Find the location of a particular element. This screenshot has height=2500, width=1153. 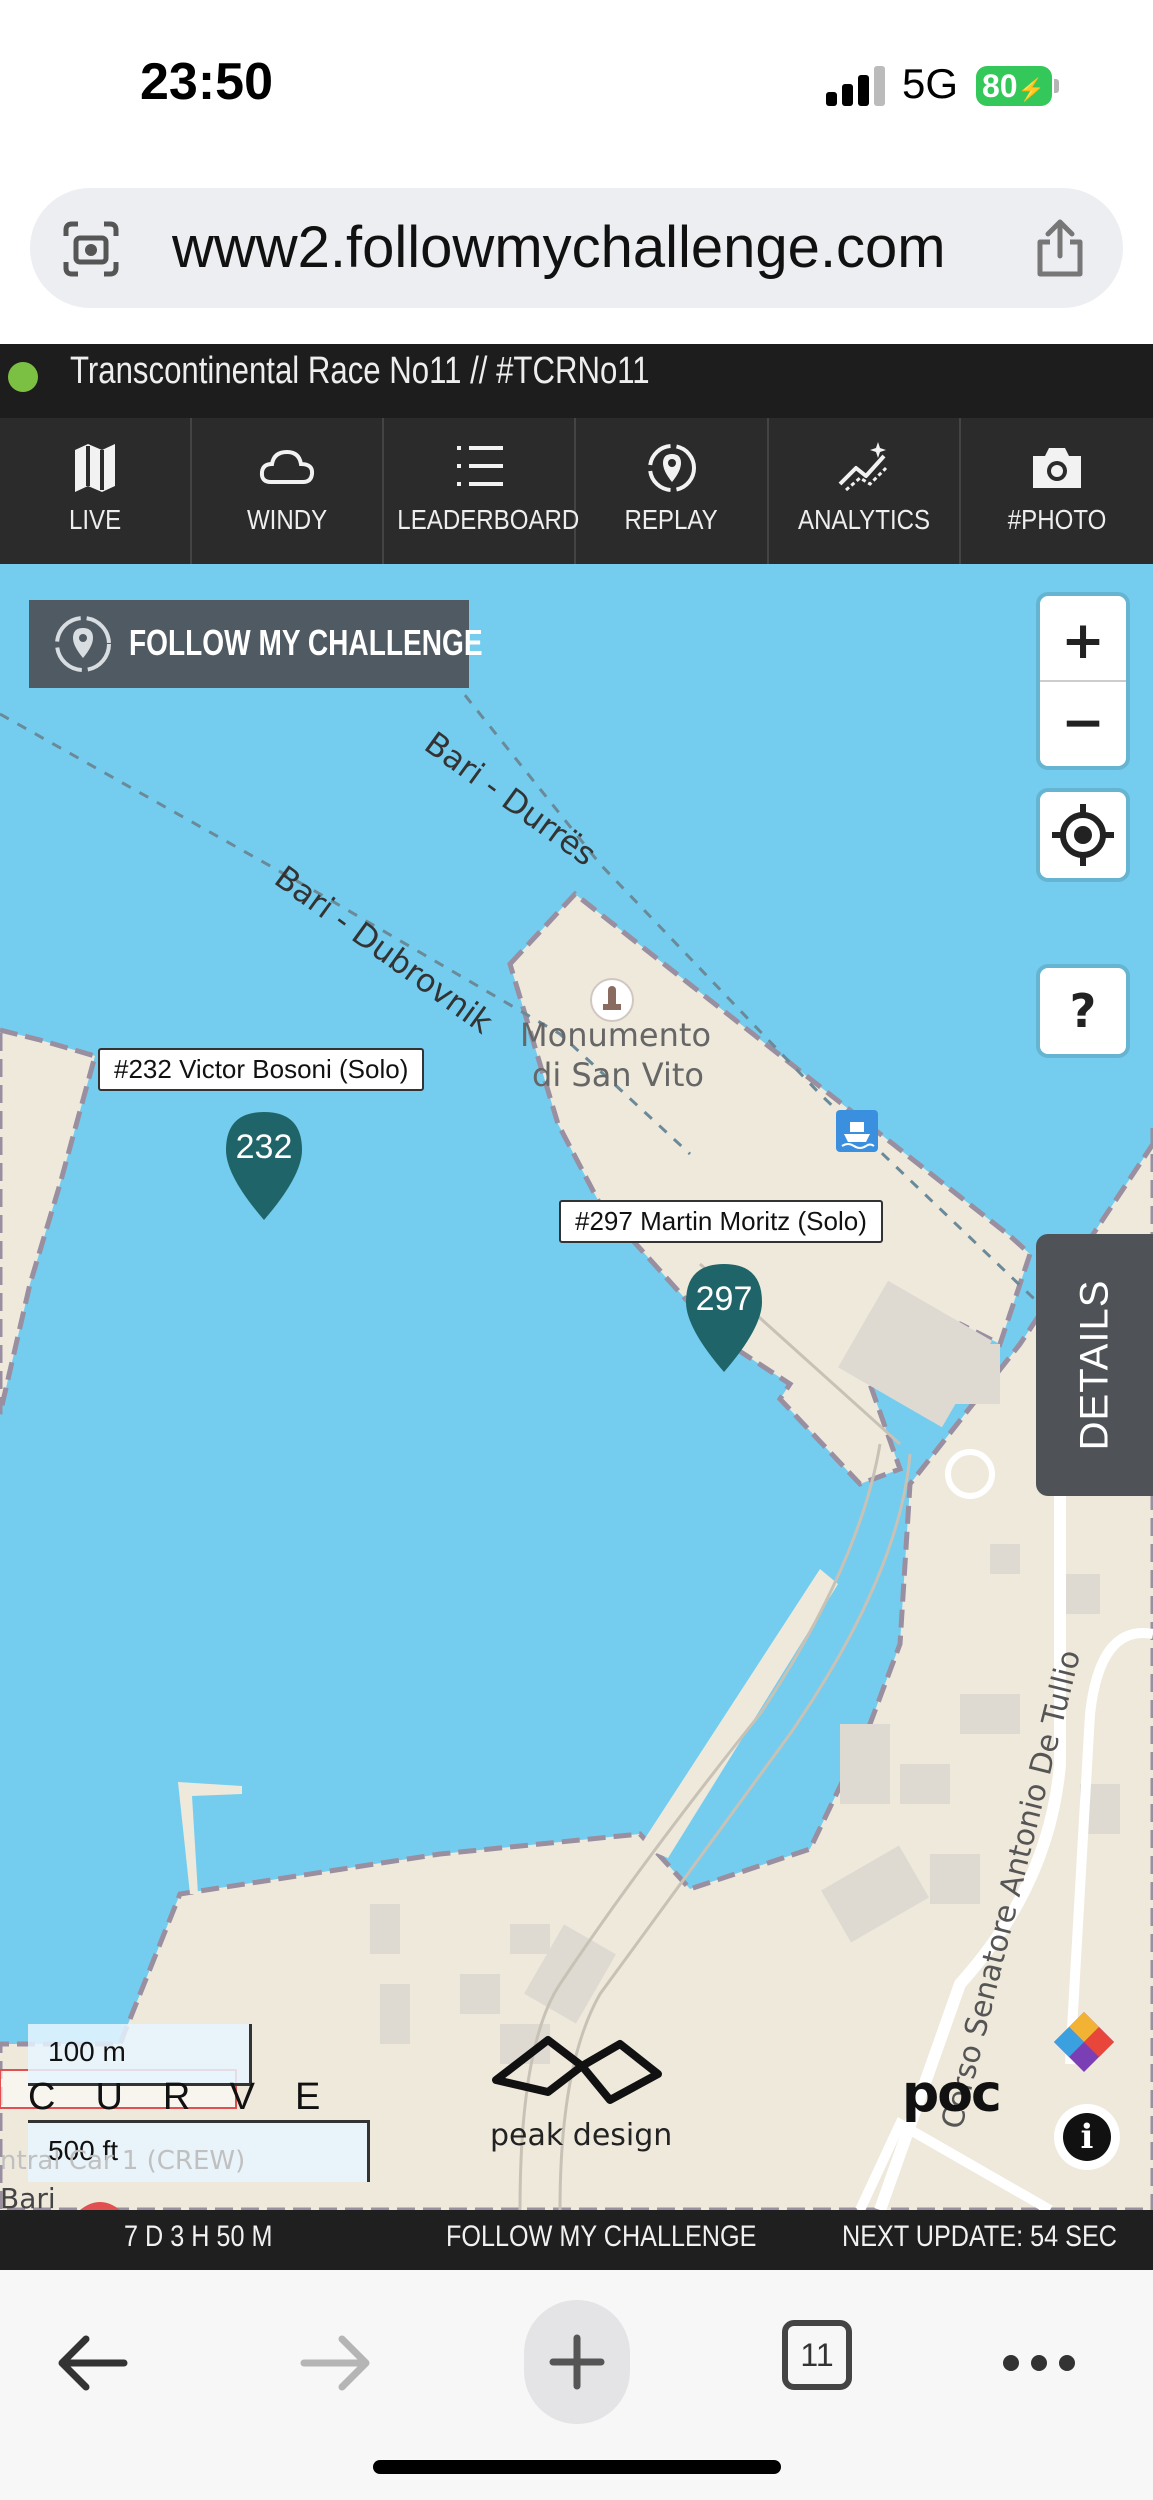

nav-leaderboard-label: LEADERBOARD is located at coordinates (488, 519).